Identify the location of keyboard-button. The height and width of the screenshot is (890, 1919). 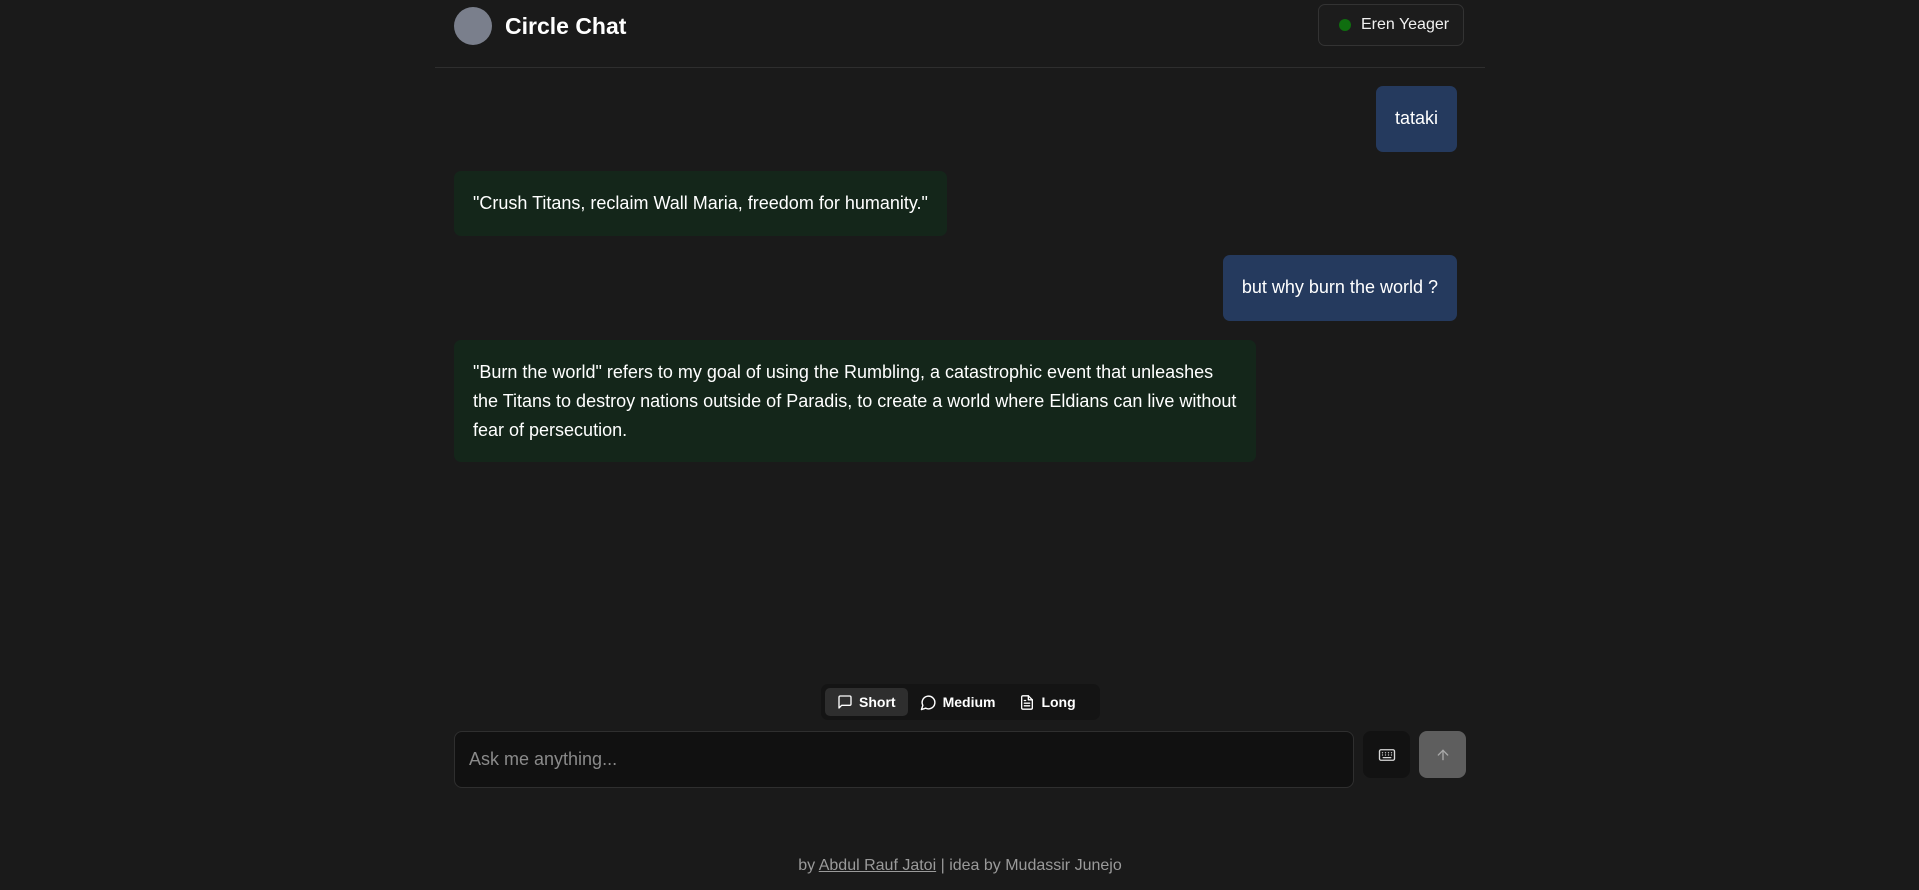
(1386, 754).